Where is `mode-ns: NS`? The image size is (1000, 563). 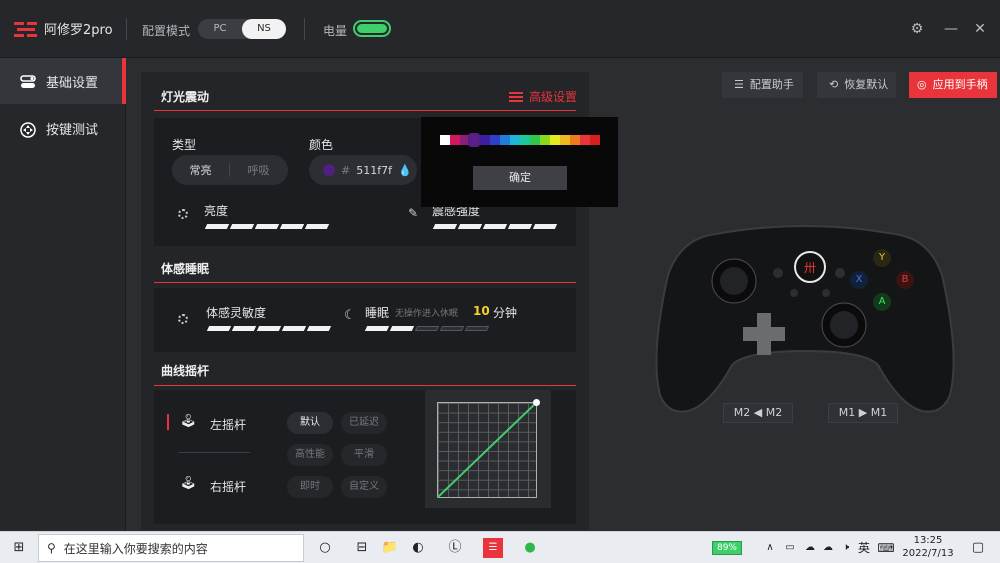
mode-ns: NS is located at coordinates (264, 29).